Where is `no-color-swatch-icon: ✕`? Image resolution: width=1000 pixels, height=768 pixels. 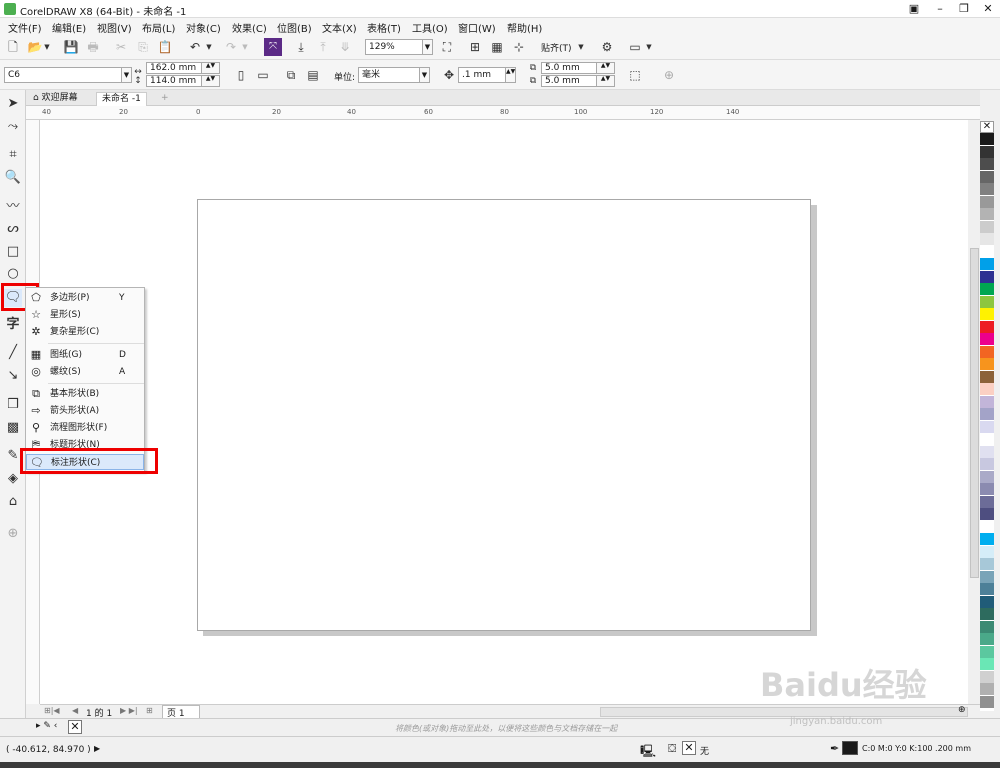 no-color-swatch-icon: ✕ is located at coordinates (987, 127).